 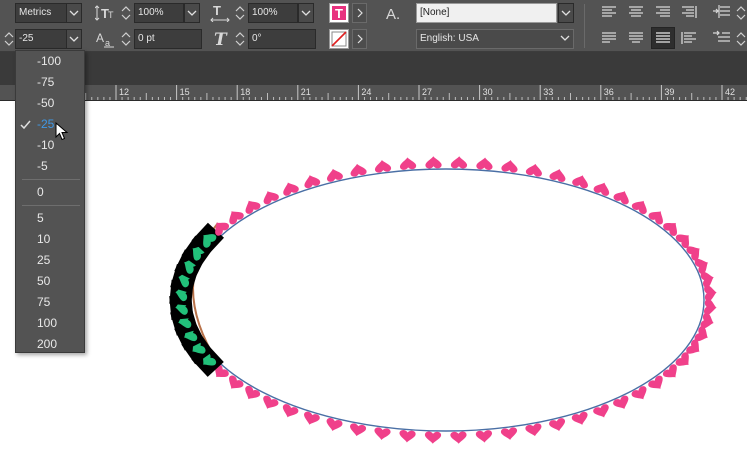 I want to click on horizontal-ruler: 12 15 18 21 24 27 30 33 36 39 42, so click(x=373, y=93).